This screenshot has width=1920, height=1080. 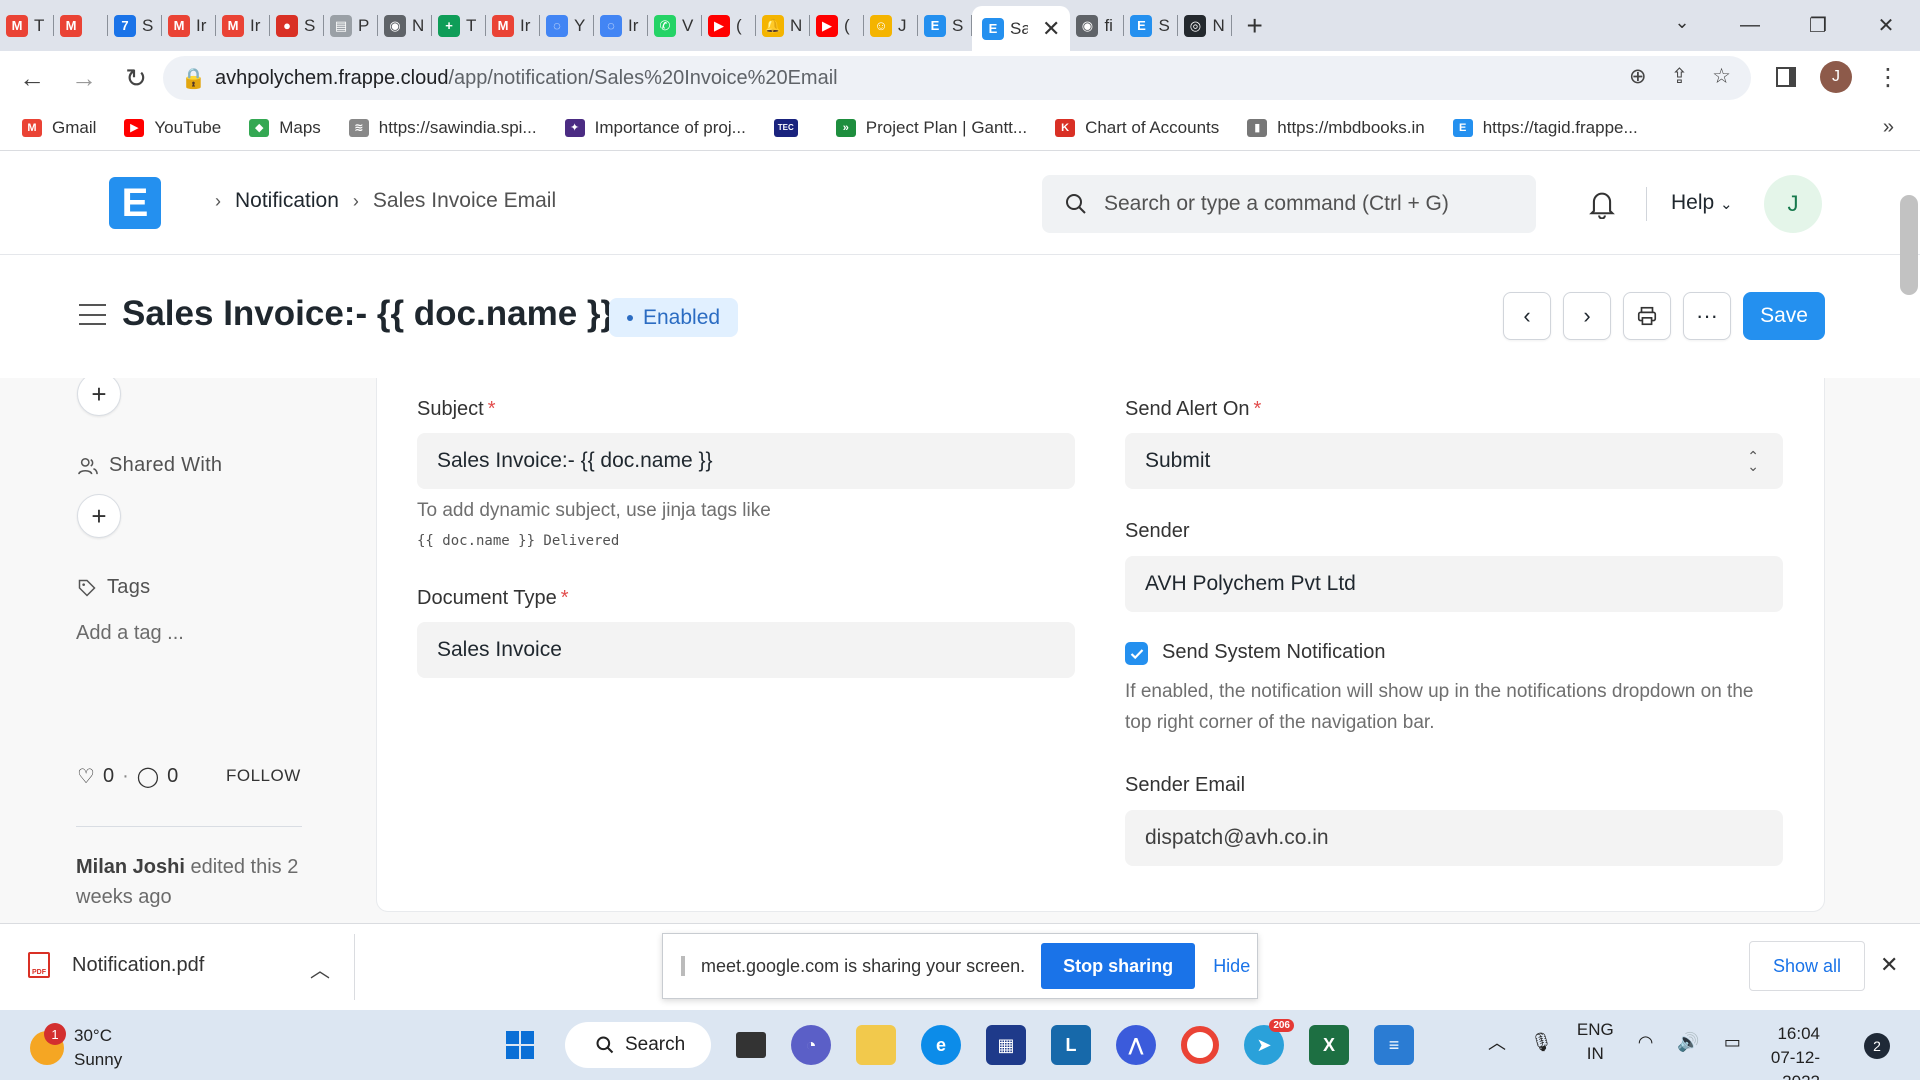 What do you see at coordinates (941, 1045) in the screenshot?
I see `edge-icon: e` at bounding box center [941, 1045].